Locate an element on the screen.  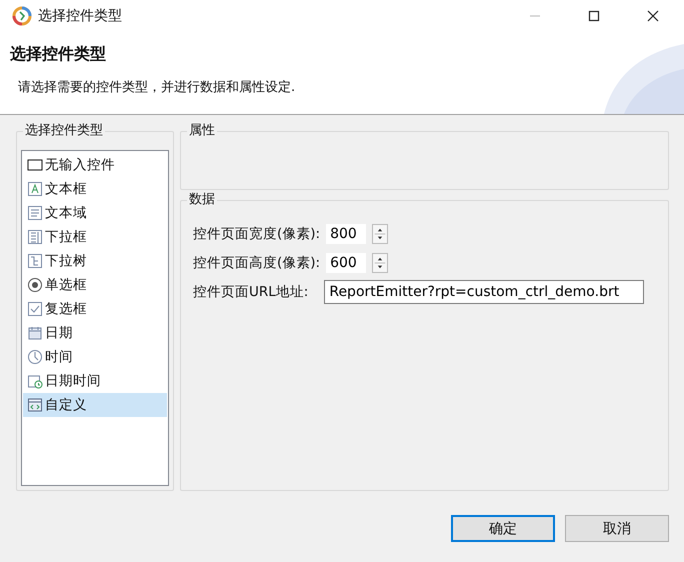
calendar-clock-icon is located at coordinates (35, 381).